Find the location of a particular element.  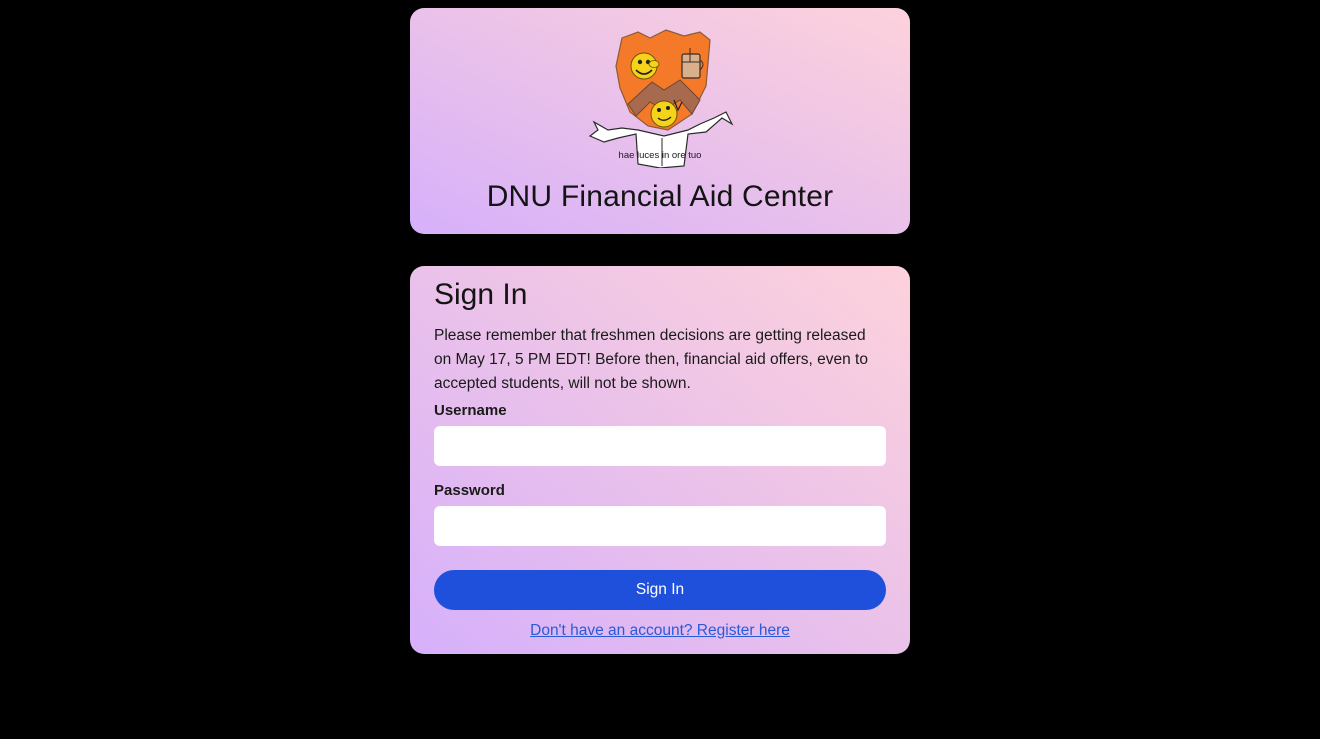

username-label: Username is located at coordinates (470, 410).